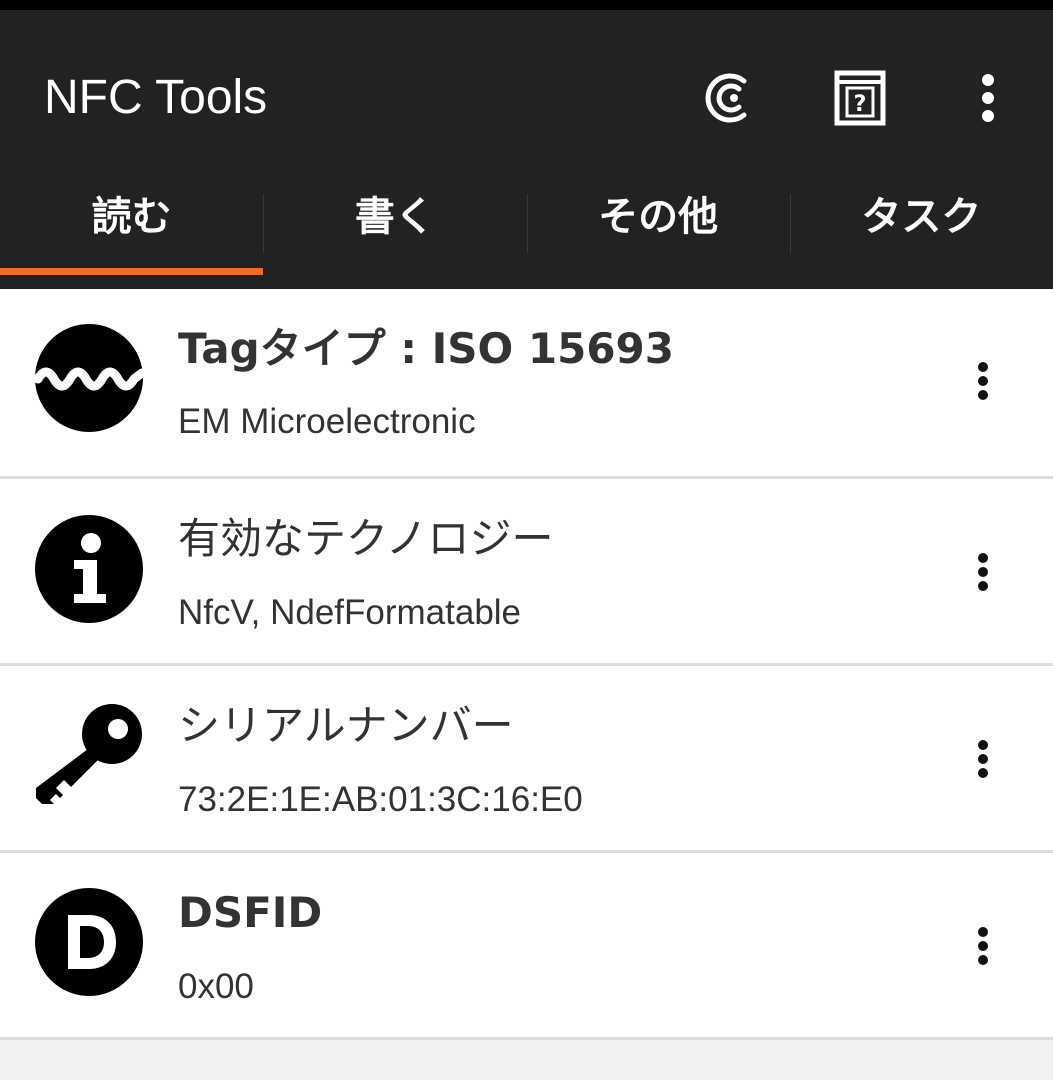 The image size is (1053, 1080). I want to click on tab-write-label: 書く, so click(394, 216).